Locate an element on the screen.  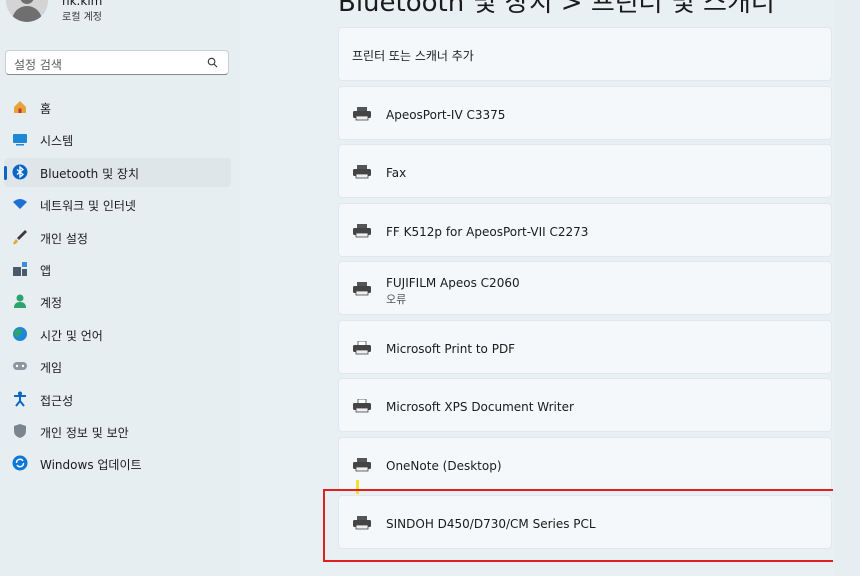
bluetooth-icon is located at coordinates (20, 172).